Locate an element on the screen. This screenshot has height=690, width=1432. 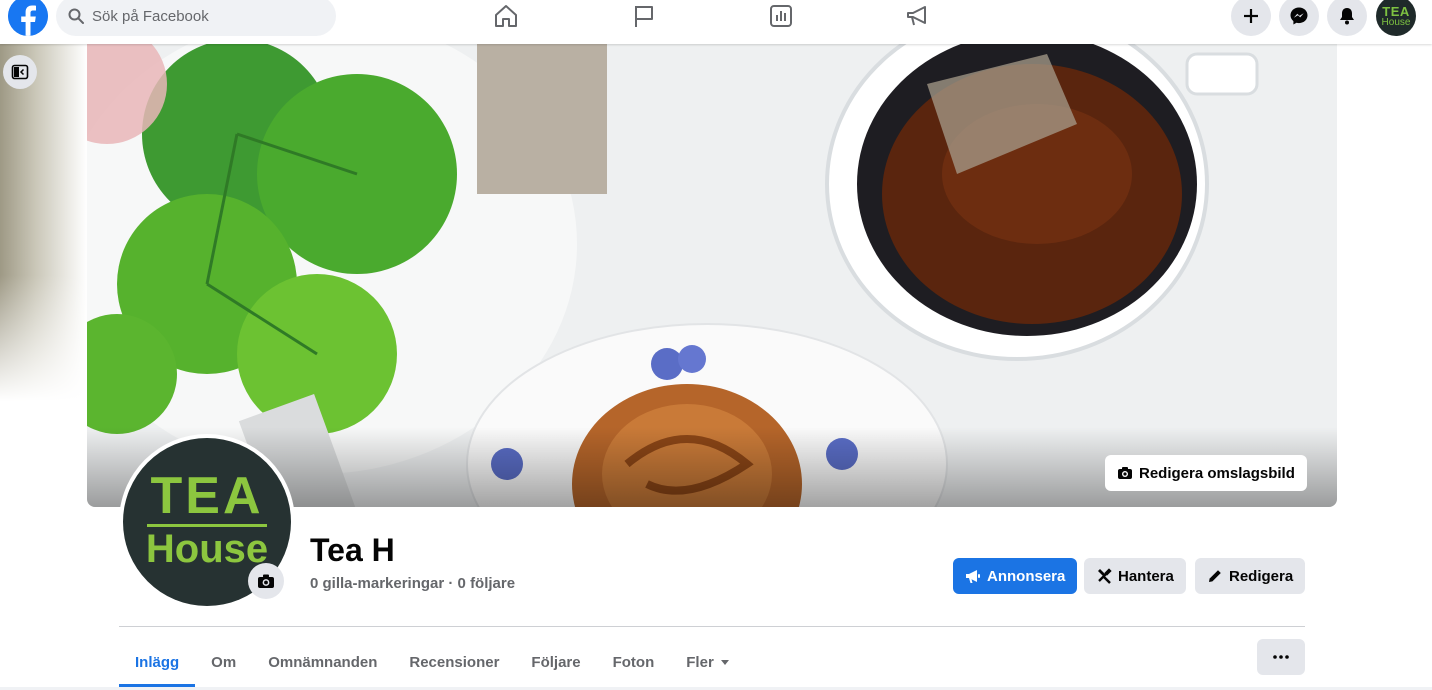
more-options-button is located at coordinates (1281, 657).